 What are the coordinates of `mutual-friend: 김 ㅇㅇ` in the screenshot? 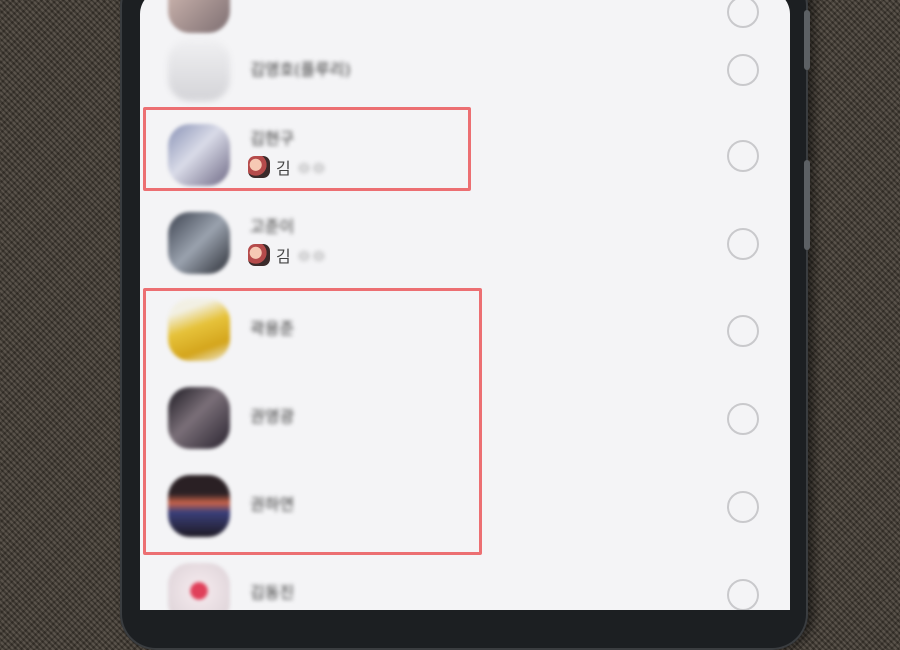 It's located at (287, 255).